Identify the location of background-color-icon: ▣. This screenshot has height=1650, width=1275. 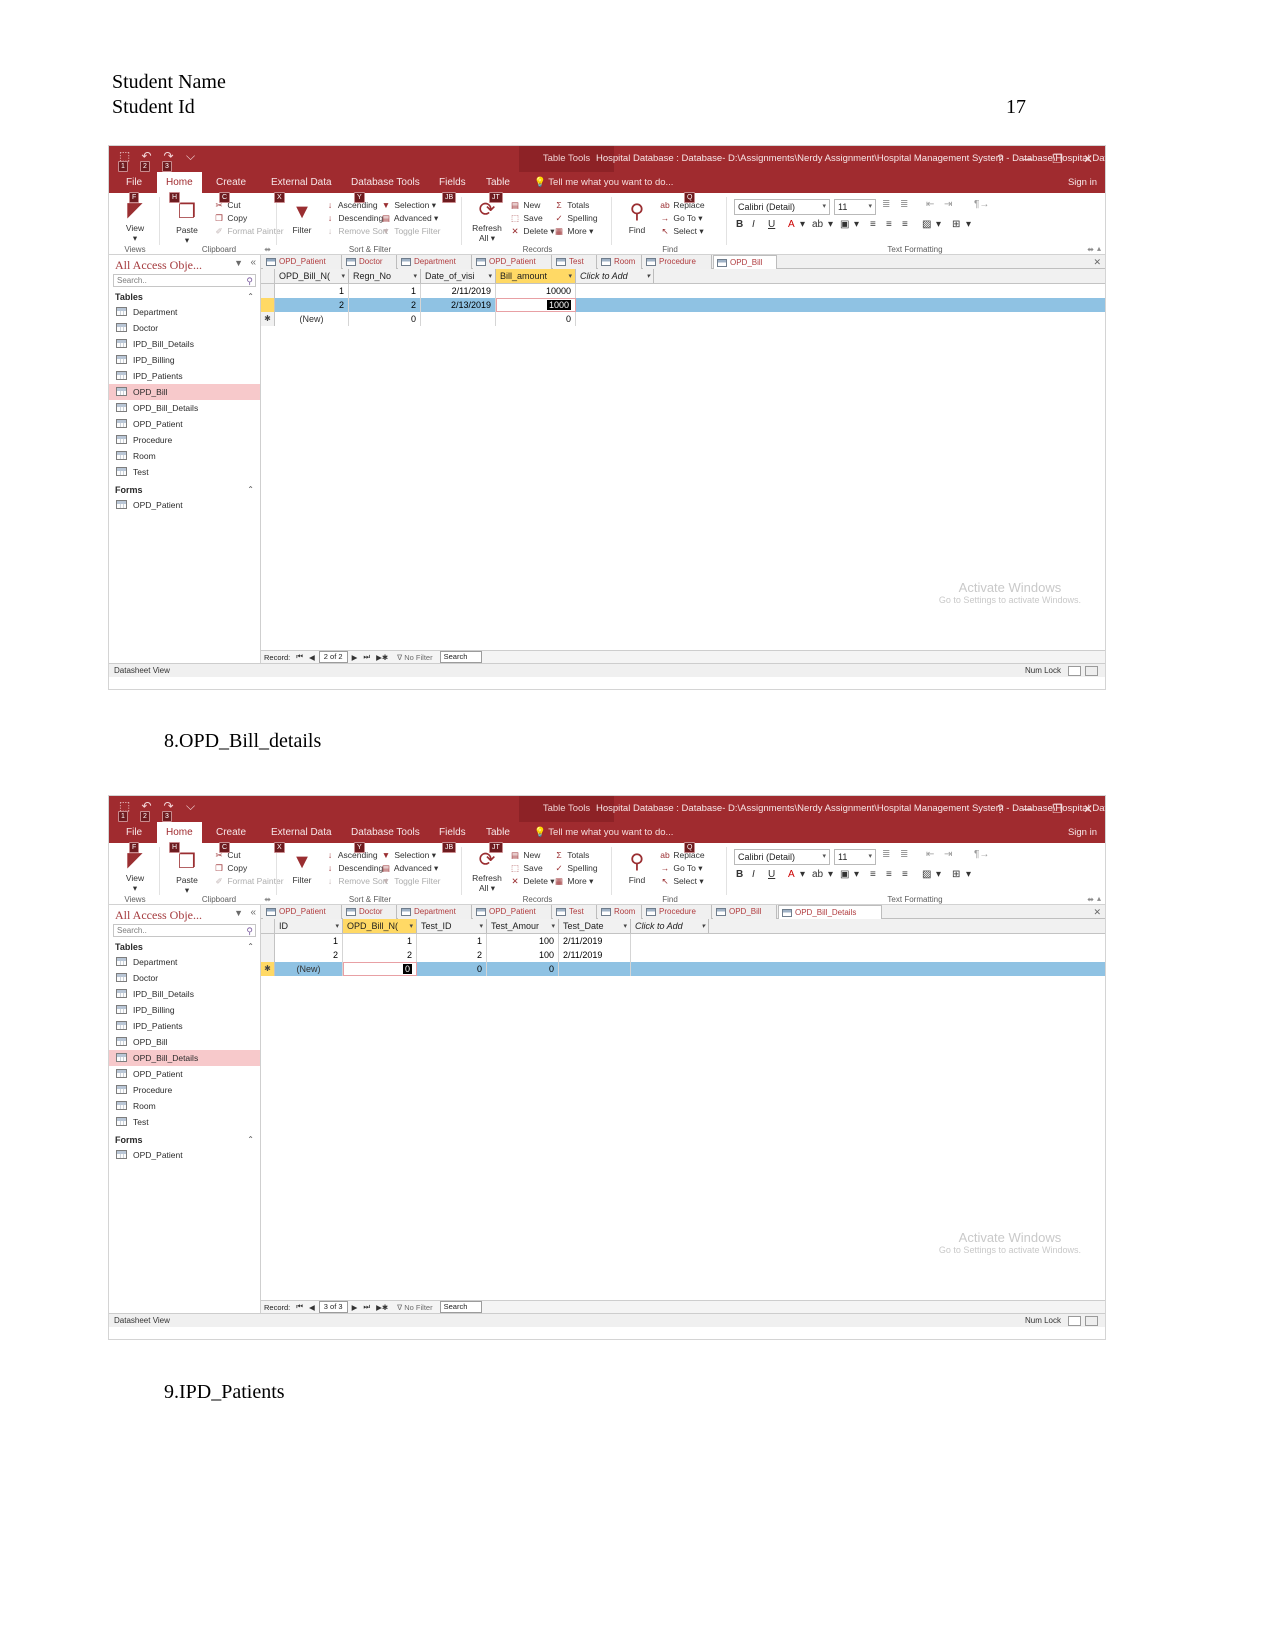
(844, 224).